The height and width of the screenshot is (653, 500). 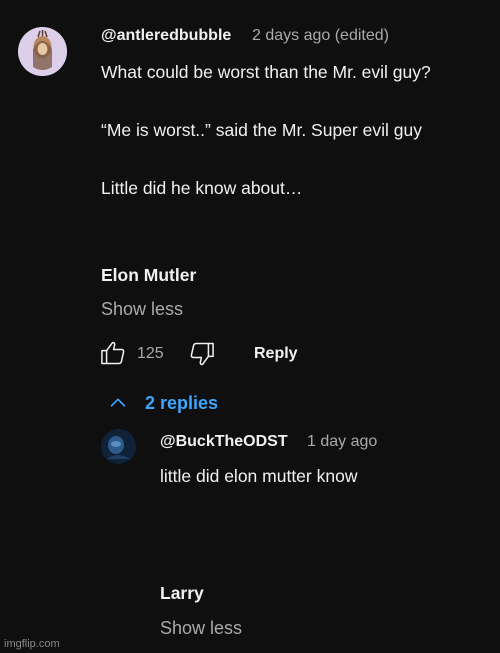 I want to click on thumbs-down-icon, so click(x=202, y=354).